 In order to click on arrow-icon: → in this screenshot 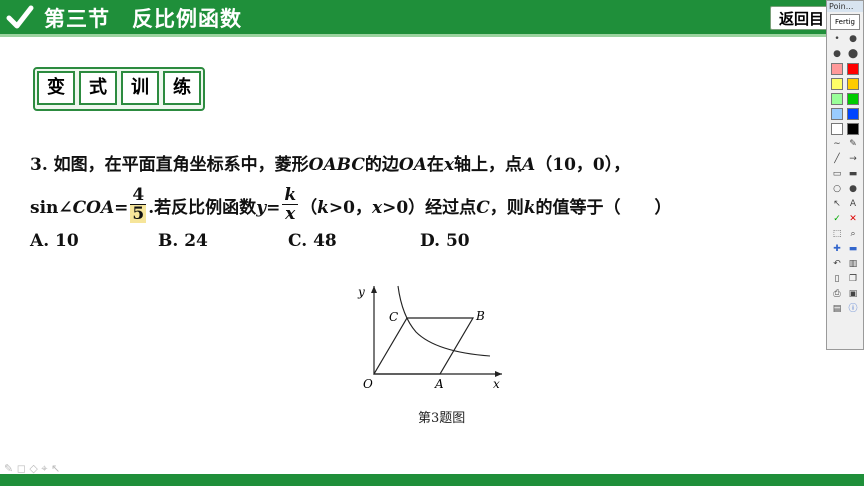, I will do `click(853, 159)`.